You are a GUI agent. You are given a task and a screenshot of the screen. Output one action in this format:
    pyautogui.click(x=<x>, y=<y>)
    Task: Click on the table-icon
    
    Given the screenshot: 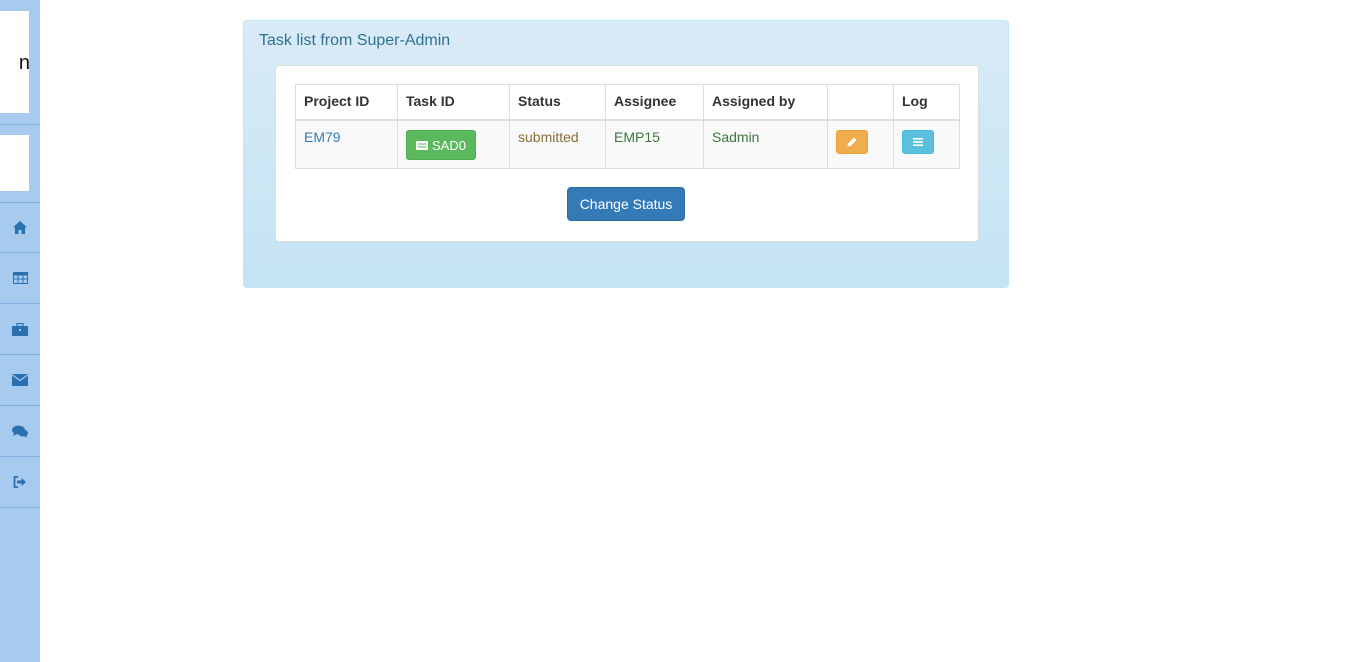 What is the action you would take?
    pyautogui.click(x=20, y=278)
    